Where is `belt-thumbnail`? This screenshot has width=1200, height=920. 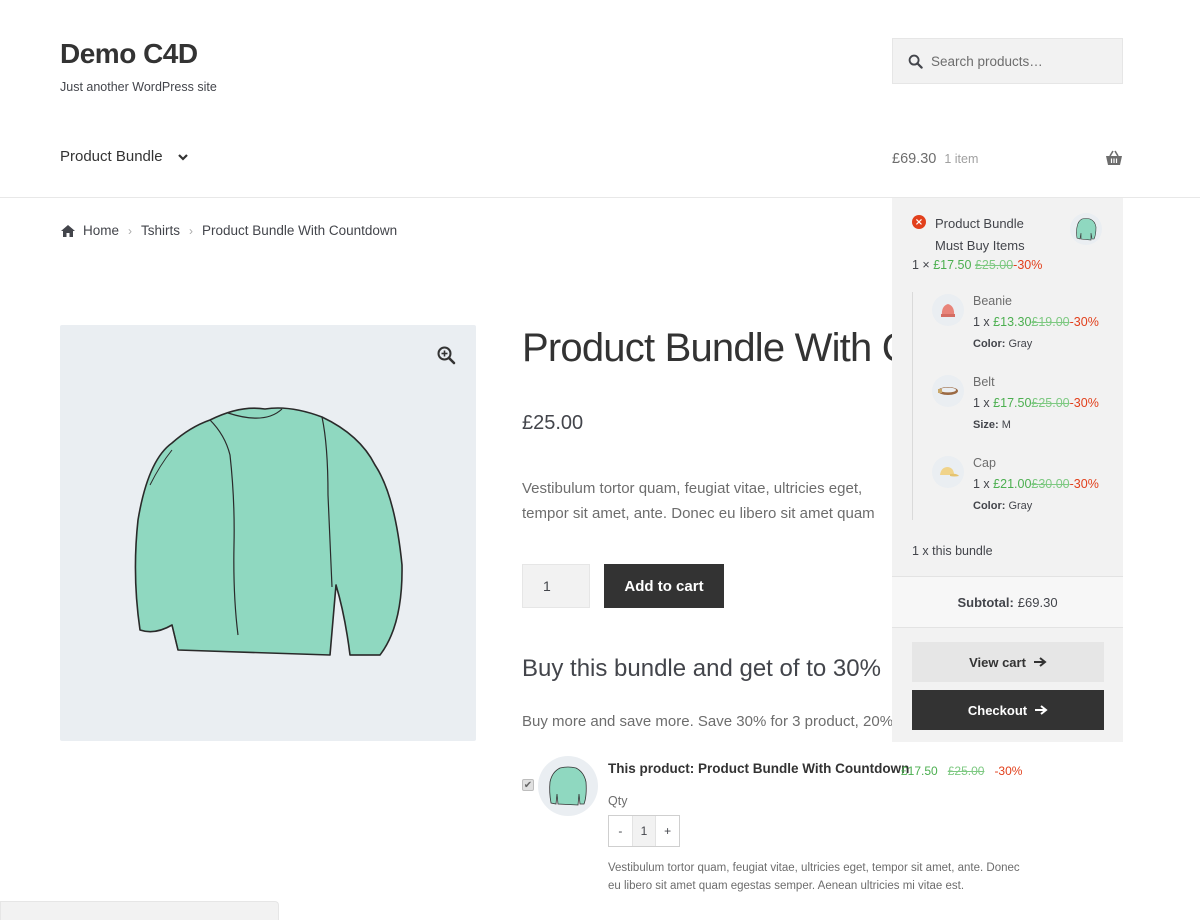 belt-thumbnail is located at coordinates (948, 391).